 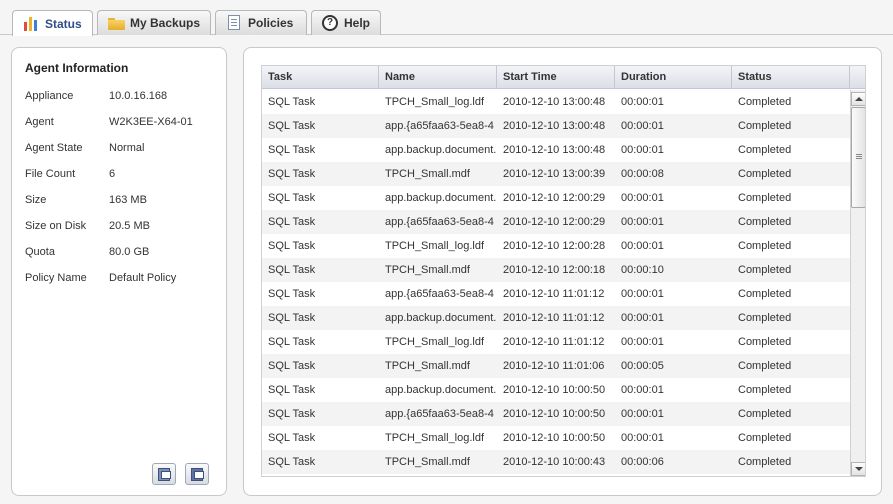 I want to click on tab-policies: Policies, so click(x=261, y=22).